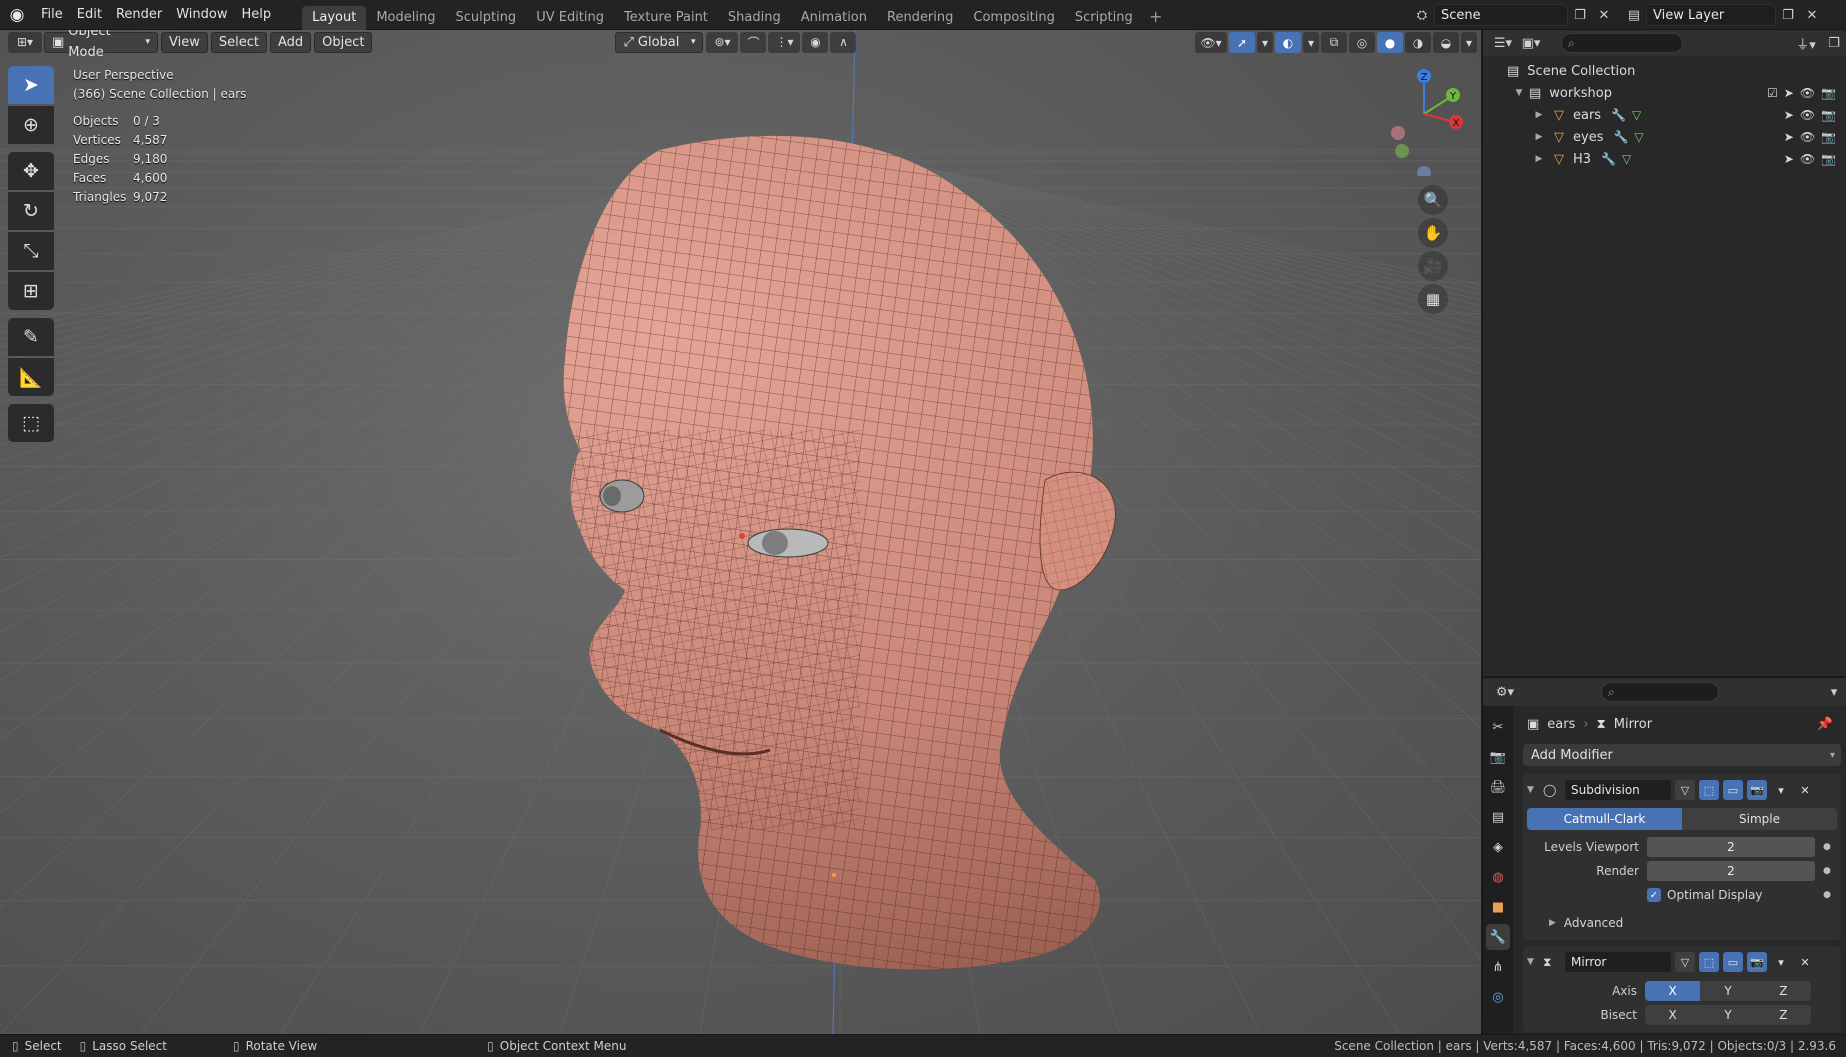  What do you see at coordinates (1334, 42) in the screenshot?
I see `xray-icon: ⧉` at bounding box center [1334, 42].